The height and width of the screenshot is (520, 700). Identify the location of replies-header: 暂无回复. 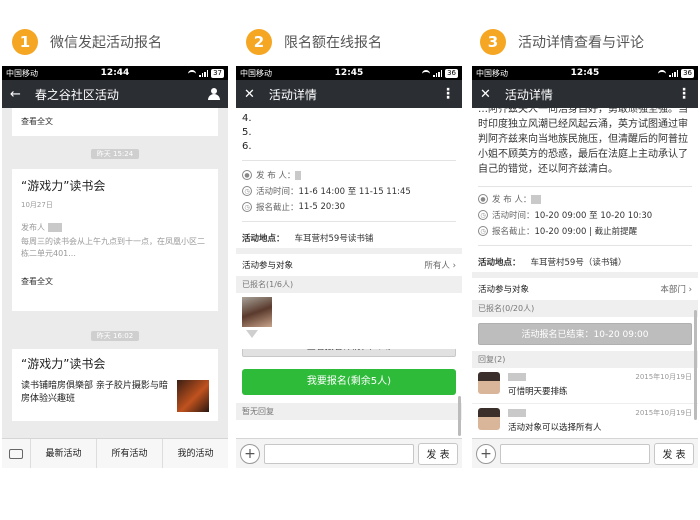
(349, 411).